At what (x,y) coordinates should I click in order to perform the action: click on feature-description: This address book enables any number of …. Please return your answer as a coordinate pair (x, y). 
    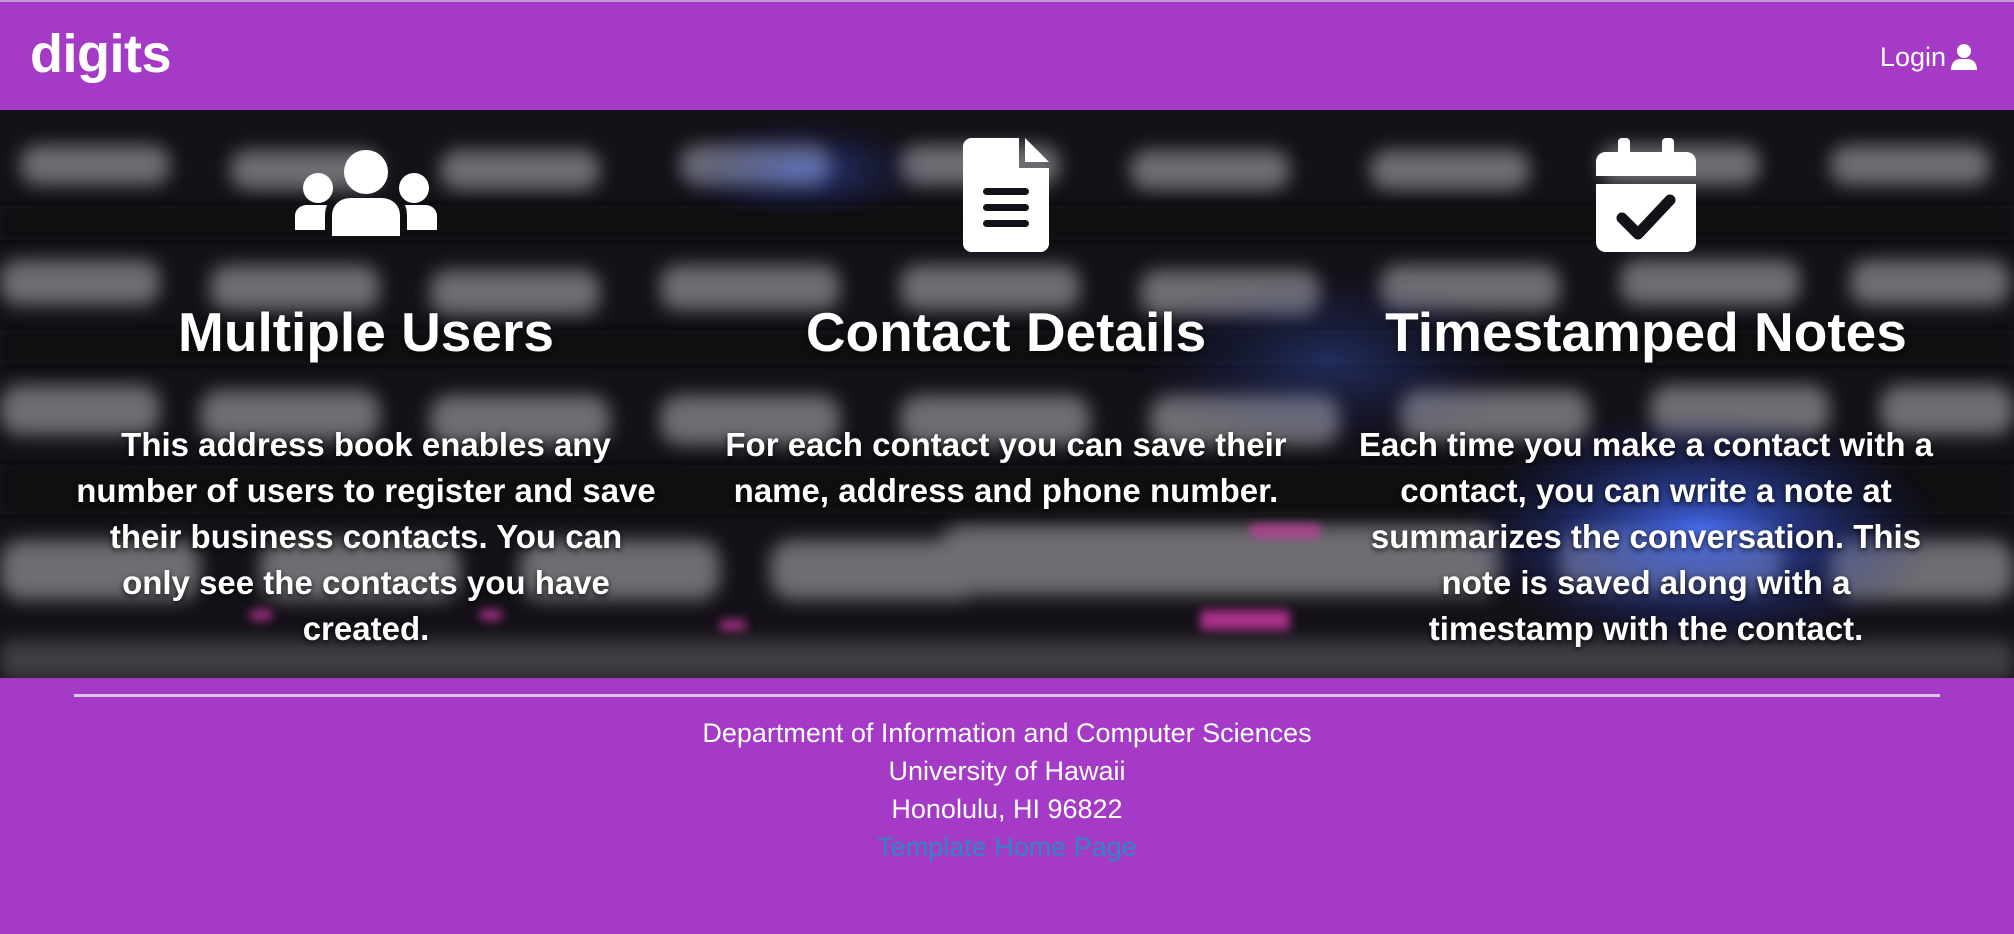
    Looking at the image, I should click on (366, 536).